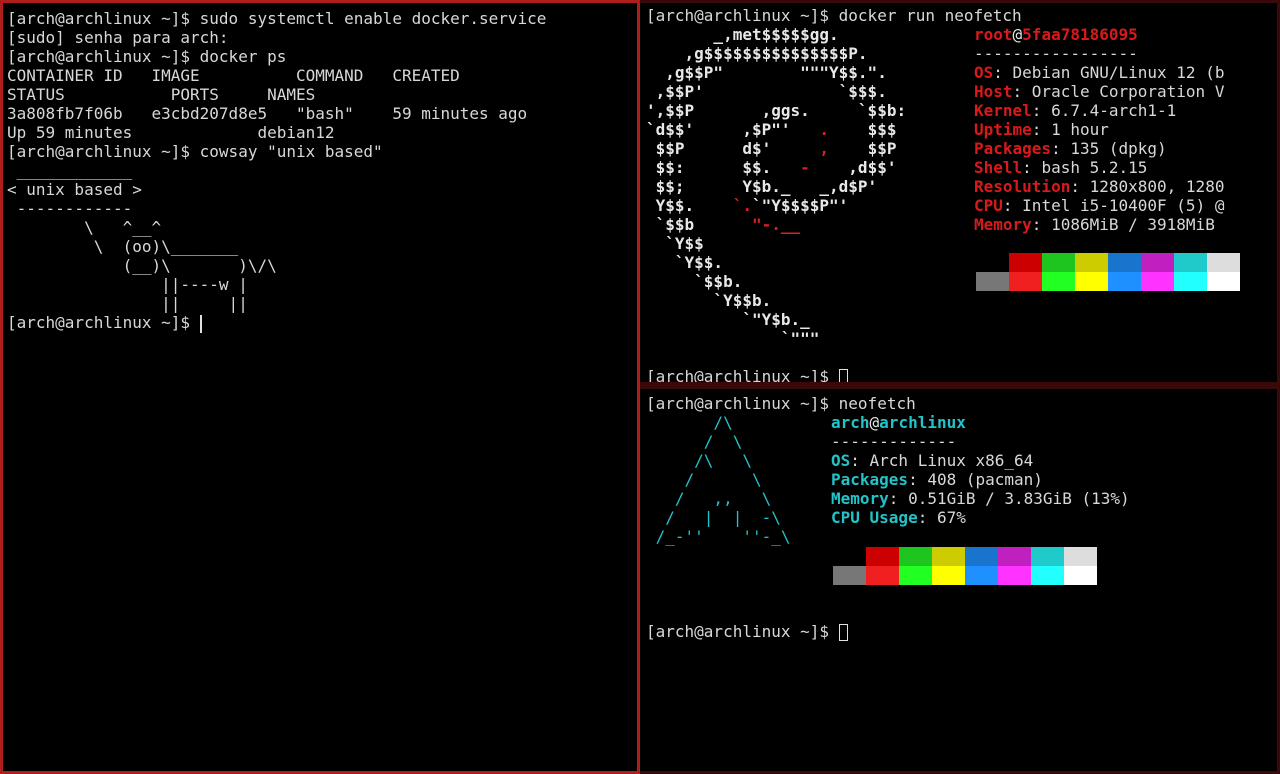 Image resolution: width=1280 pixels, height=774 pixels. Describe the element at coordinates (1099, 205) in the screenshot. I see `info-cpu: CPU: Intel i5-10400F (5) @` at that location.